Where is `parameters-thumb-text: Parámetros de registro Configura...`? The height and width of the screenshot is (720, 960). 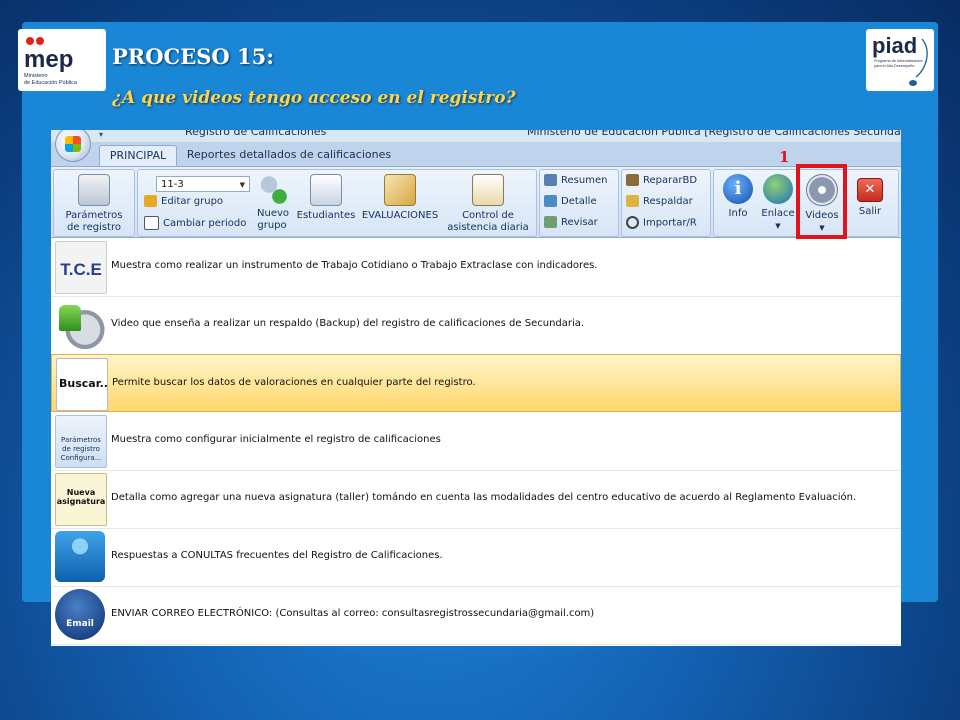
parameters-thumb-text: Parámetros de registro Configura... is located at coordinates (81, 449).